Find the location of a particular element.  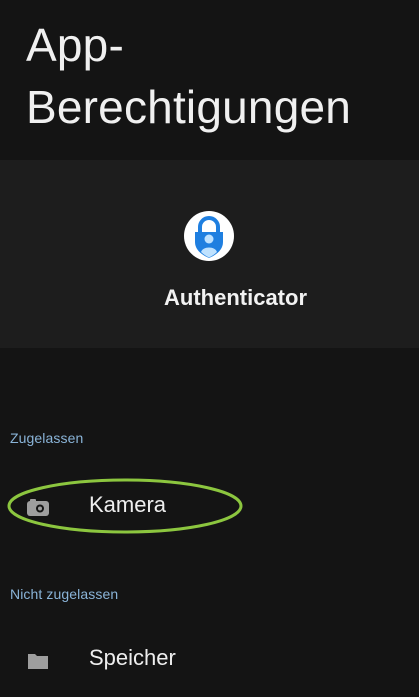

permission-item-speicher: Speicher is located at coordinates (209, 661).